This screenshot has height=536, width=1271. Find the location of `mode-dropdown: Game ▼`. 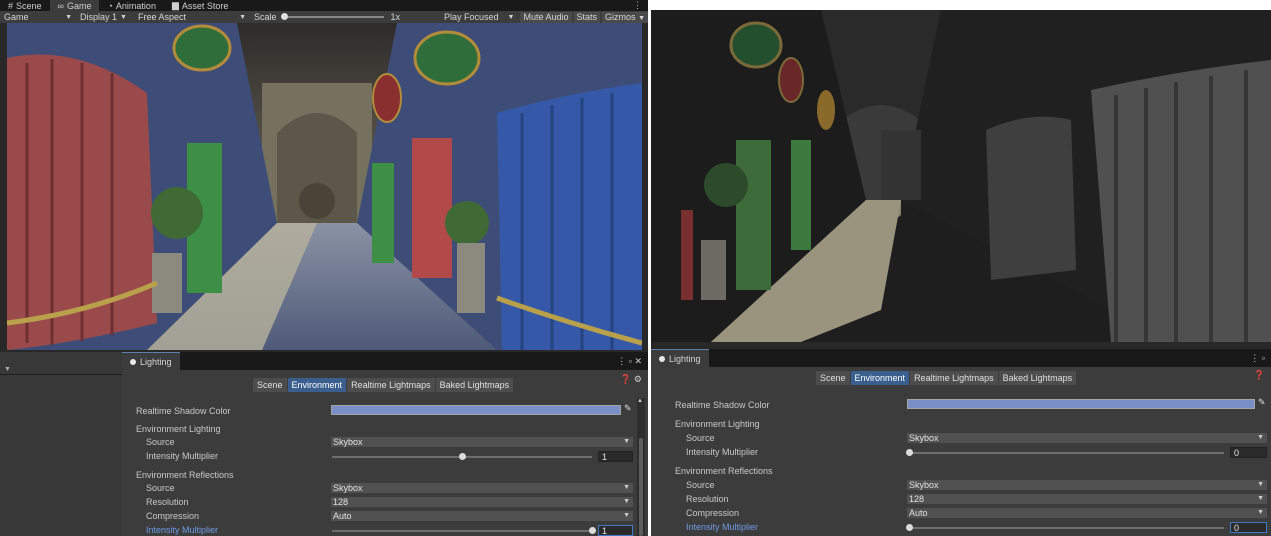

mode-dropdown: Game ▼ is located at coordinates (38, 17).